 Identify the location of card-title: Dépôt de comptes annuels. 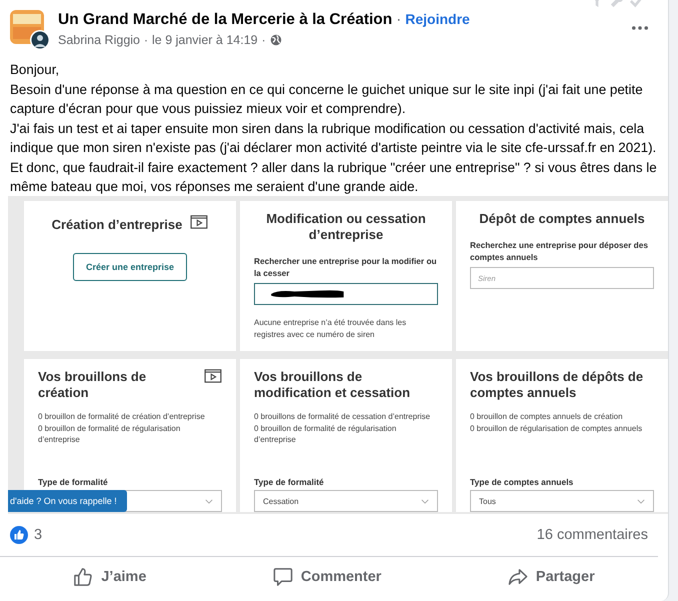
(562, 219).